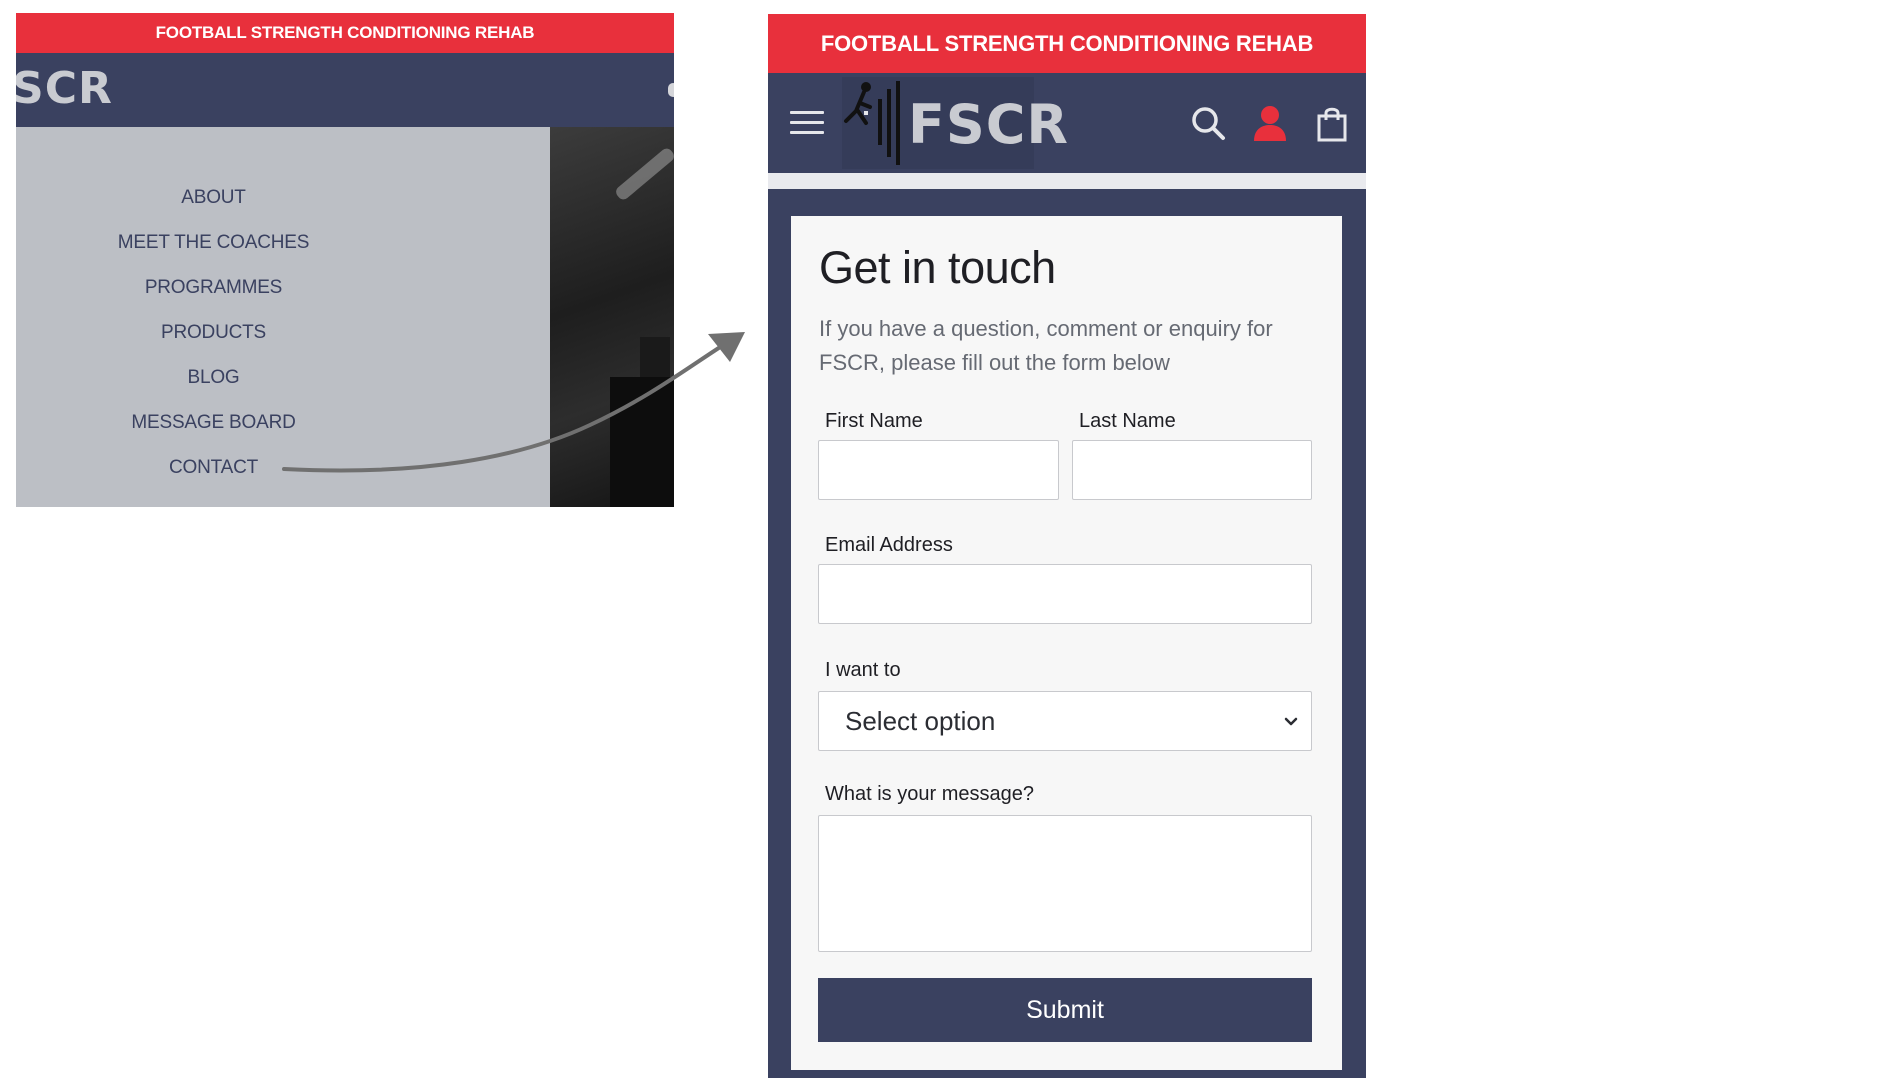 This screenshot has height=1088, width=1884. What do you see at coordinates (213, 243) in the screenshot?
I see `menu-item-meet-the-coaches: MEET THE COACHES` at bounding box center [213, 243].